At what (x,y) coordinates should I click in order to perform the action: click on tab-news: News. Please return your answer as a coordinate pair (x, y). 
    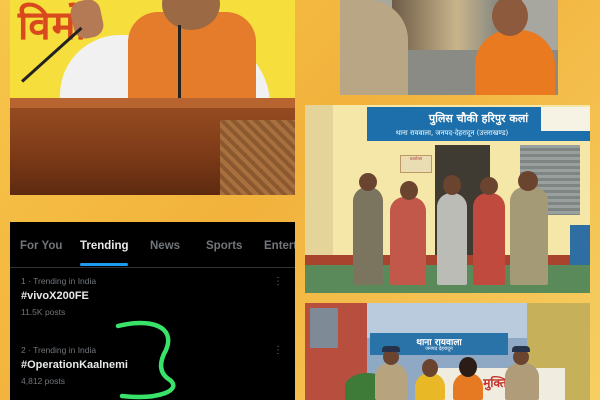
    Looking at the image, I should click on (165, 246).